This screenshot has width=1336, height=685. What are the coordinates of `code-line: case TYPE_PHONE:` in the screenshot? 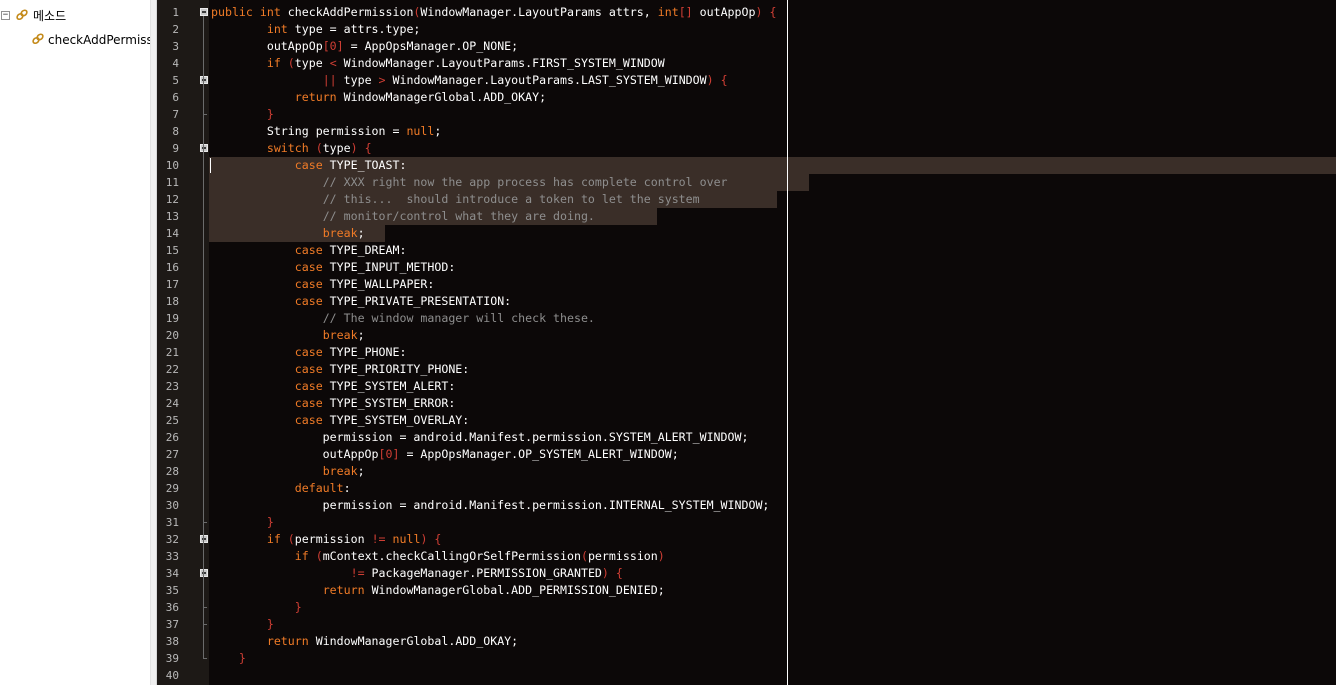 It's located at (350, 352).